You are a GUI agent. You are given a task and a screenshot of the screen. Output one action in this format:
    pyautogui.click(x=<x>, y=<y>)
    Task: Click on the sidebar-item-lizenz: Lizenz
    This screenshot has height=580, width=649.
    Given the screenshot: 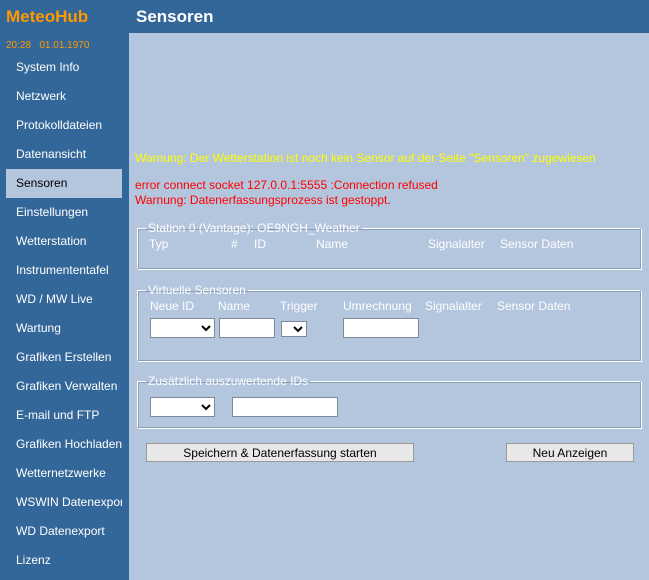 What is the action you would take?
    pyautogui.click(x=64, y=560)
    